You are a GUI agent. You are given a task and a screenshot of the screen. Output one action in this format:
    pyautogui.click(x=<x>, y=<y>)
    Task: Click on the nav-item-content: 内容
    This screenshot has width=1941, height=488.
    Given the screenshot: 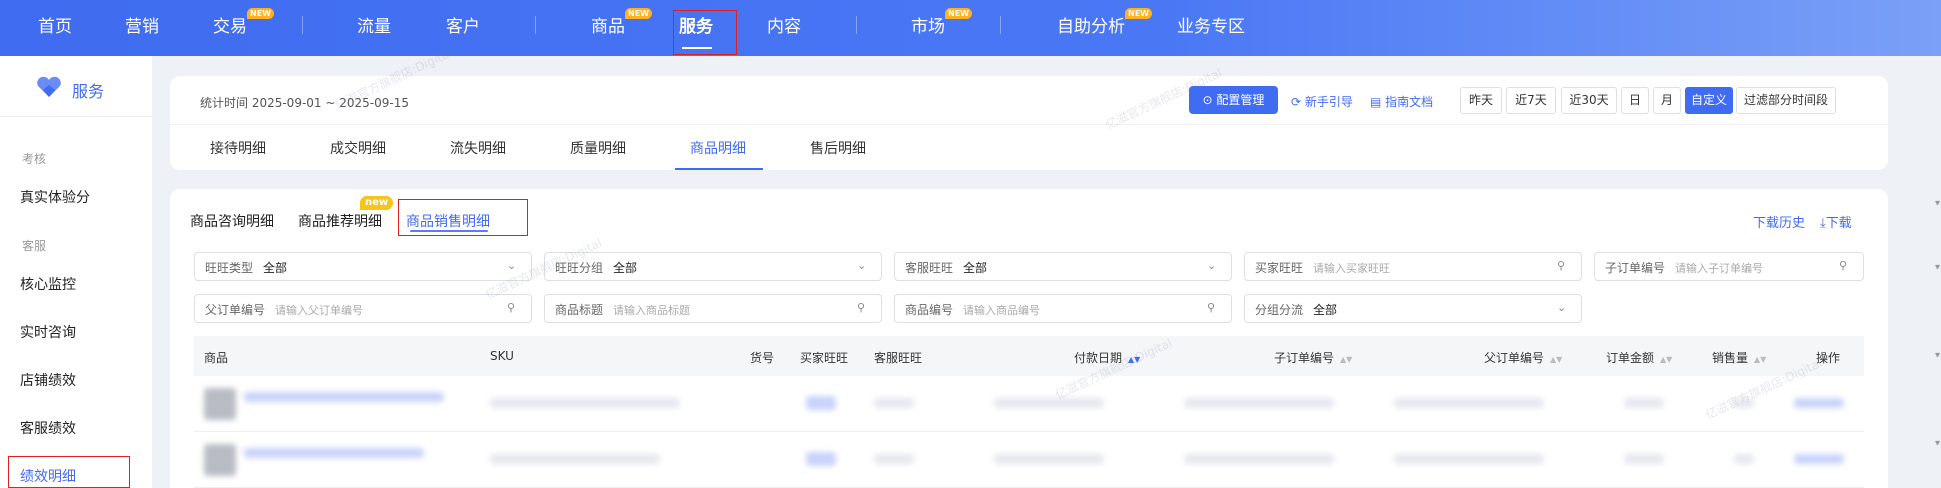 What is the action you would take?
    pyautogui.click(x=784, y=24)
    